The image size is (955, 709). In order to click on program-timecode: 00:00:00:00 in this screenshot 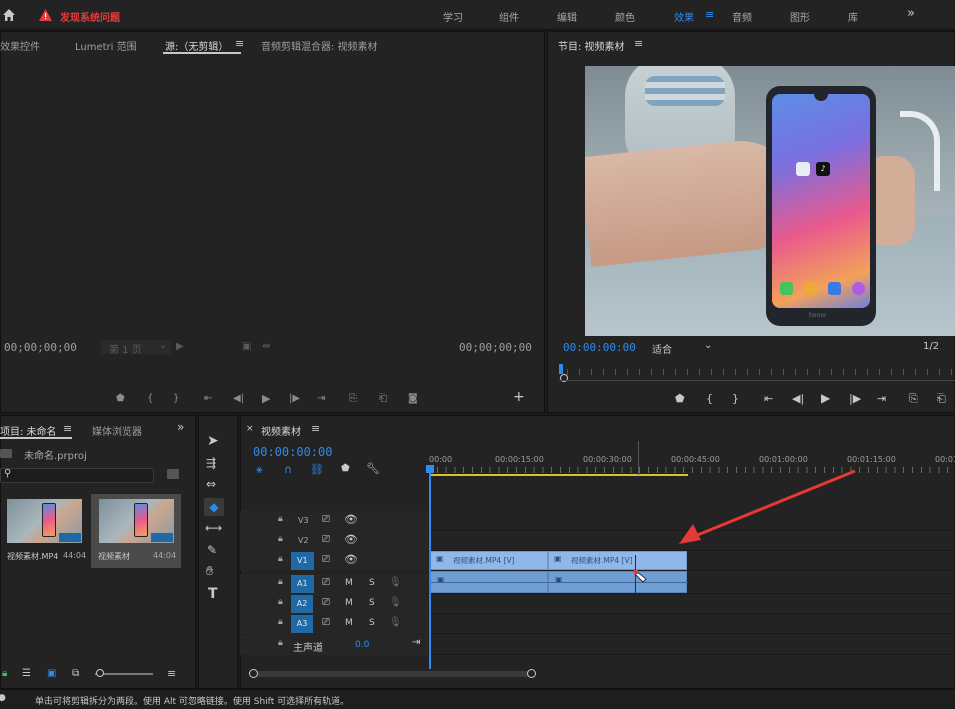, I will do `click(599, 347)`.